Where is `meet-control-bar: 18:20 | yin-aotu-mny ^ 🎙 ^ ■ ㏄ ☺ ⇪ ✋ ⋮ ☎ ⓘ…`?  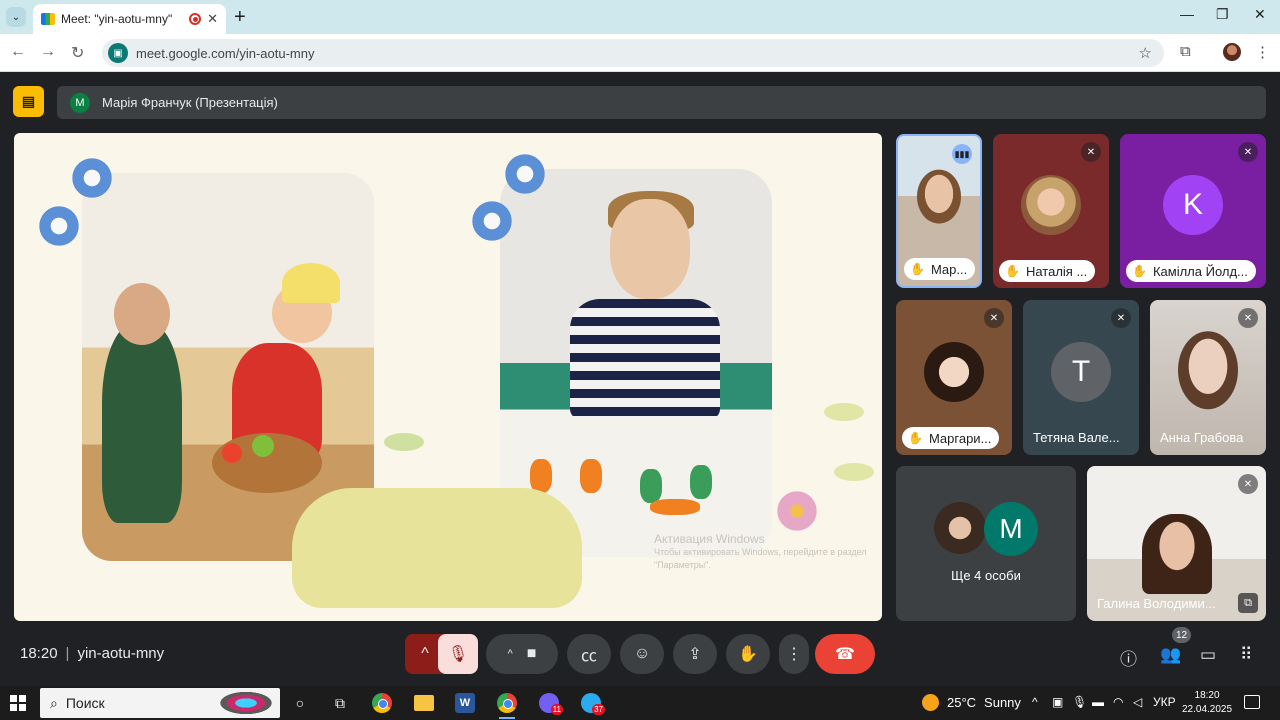
meet-control-bar: 18:20 | yin-aotu-mny ^ 🎙 ^ ■ ㏄ ☺ ⇪ ✋ ⋮ ☎ ⓘ… is located at coordinates (640, 655).